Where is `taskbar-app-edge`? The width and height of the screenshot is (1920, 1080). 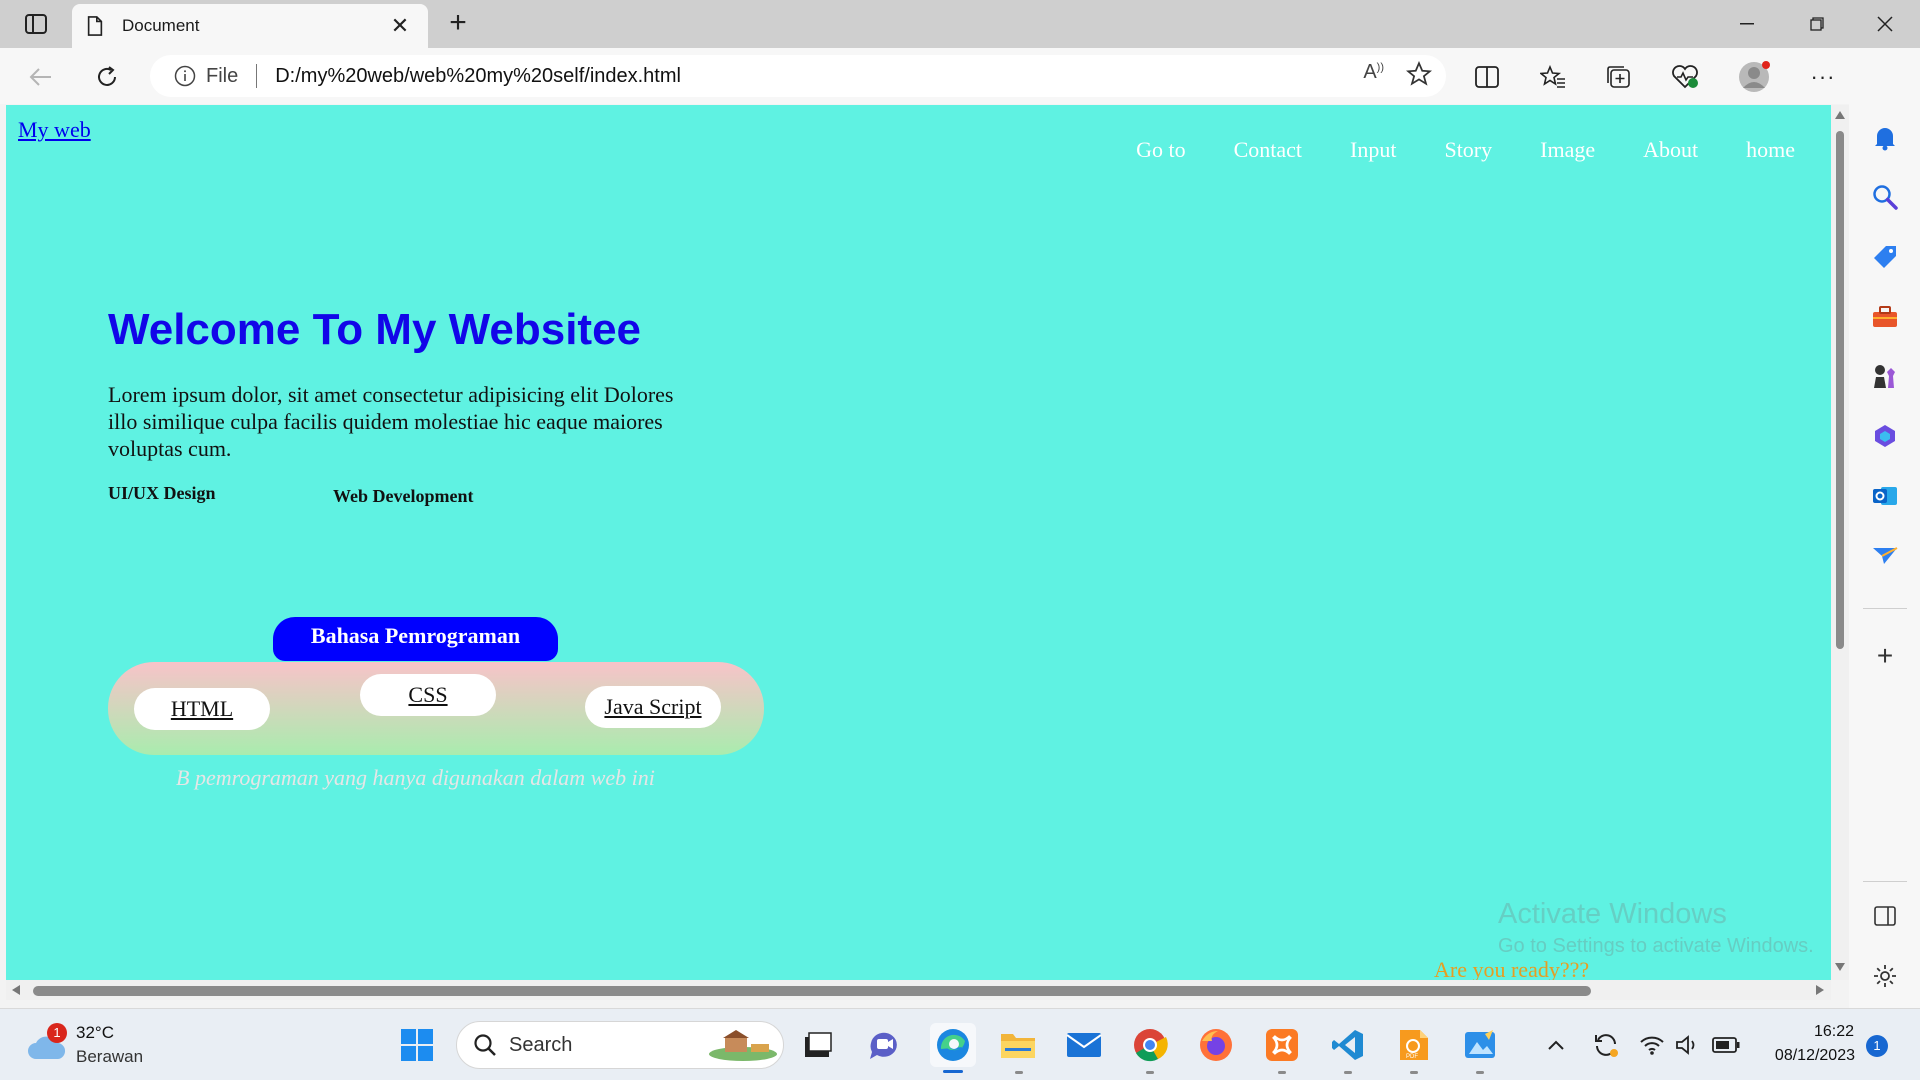 taskbar-app-edge is located at coordinates (953, 1048).